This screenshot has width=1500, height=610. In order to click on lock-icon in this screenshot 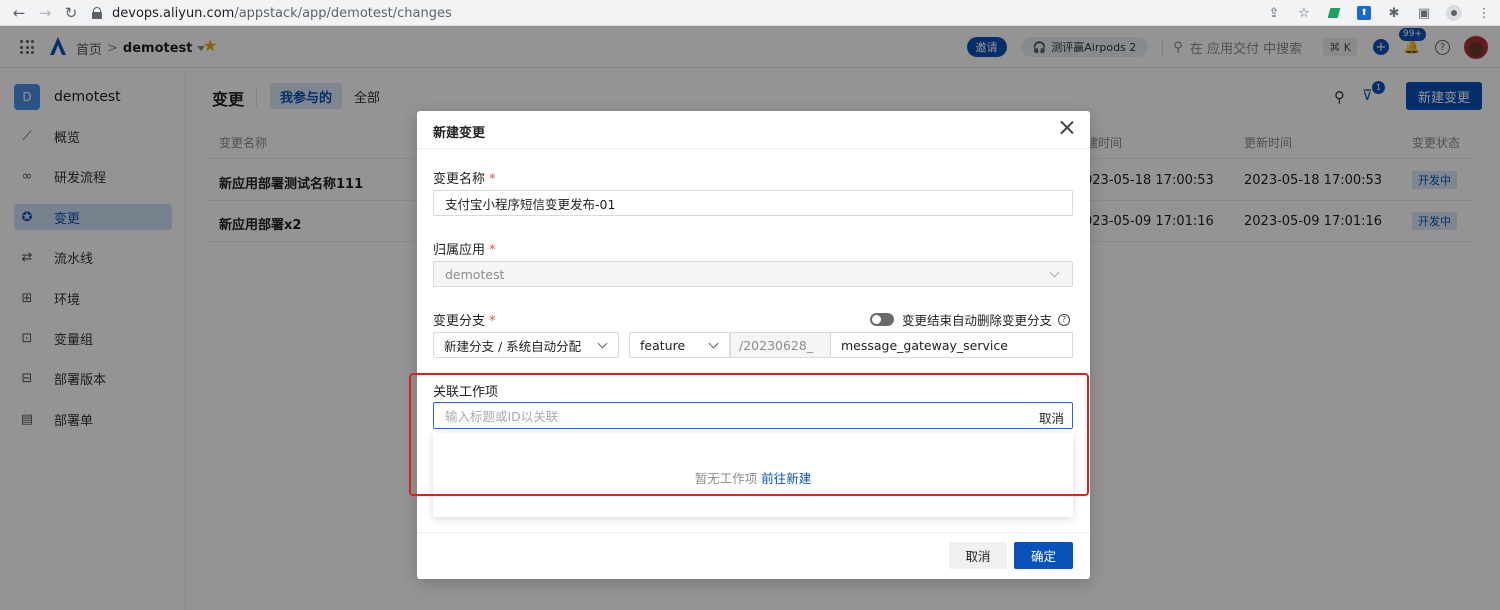, I will do `click(97, 13)`.